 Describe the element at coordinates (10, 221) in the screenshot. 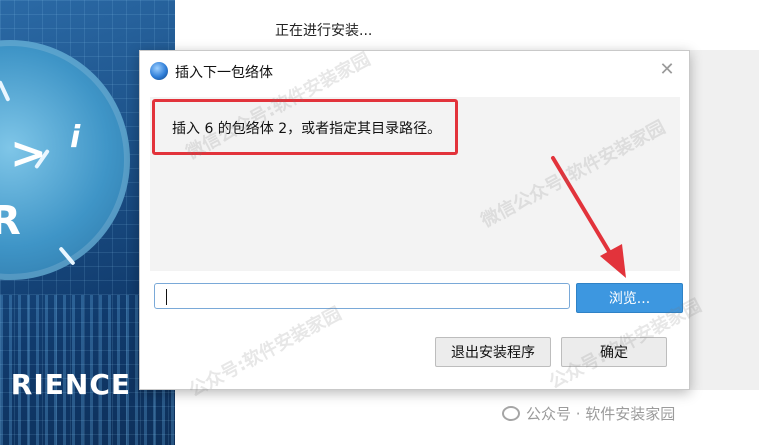

I see `compass-r-glyph: R` at that location.